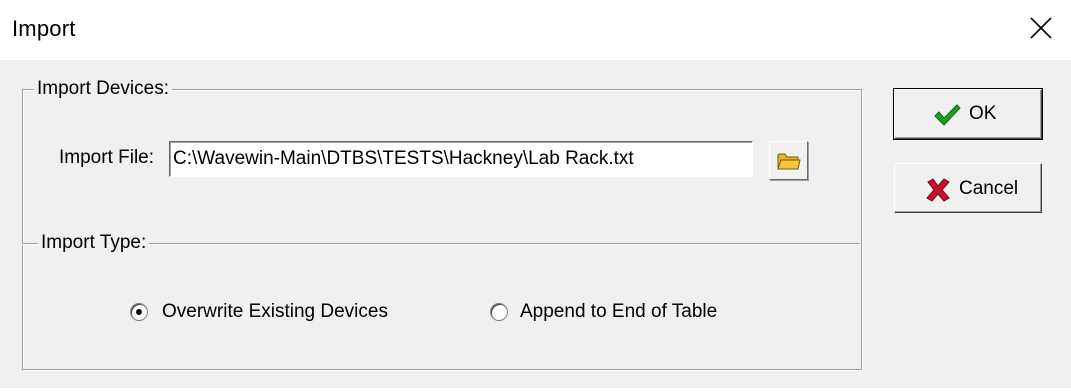 Image resolution: width=1071 pixels, height=391 pixels. I want to click on folder-icon, so click(789, 161).